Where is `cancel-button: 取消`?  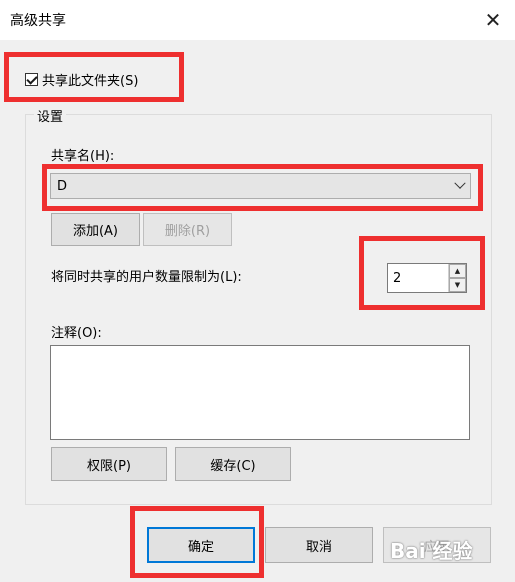 cancel-button: 取消 is located at coordinates (319, 545).